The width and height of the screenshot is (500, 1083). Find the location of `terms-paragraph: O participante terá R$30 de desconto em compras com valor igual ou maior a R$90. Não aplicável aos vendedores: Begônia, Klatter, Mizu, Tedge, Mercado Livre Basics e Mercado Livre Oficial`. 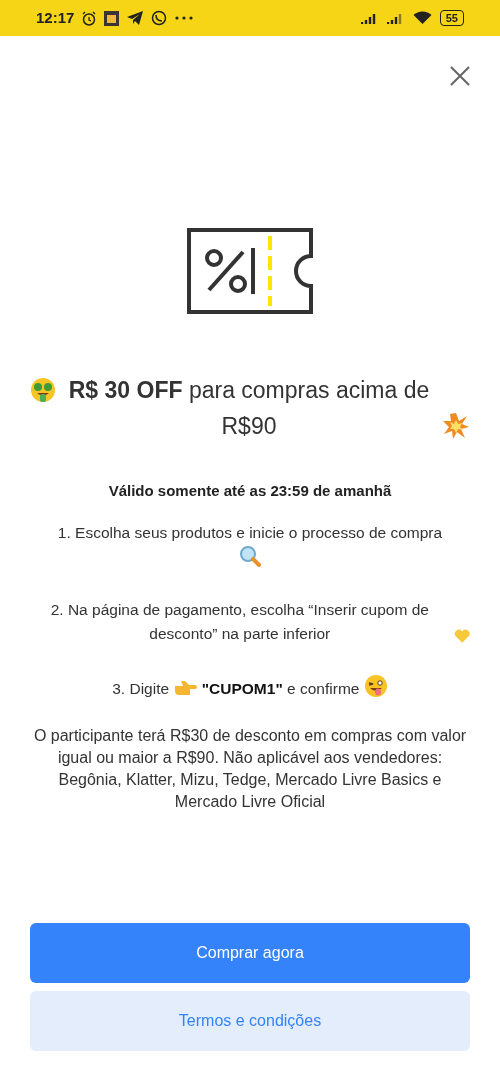

terms-paragraph: O participante terá R$30 de desconto em compras com valor igual ou maior a R$90. Não aplicável aos vendedores: Begônia, Klatter, Mizu, Tedge, Mercado Livre Basics e Mercado Livre Oficial is located at coordinates (250, 768).